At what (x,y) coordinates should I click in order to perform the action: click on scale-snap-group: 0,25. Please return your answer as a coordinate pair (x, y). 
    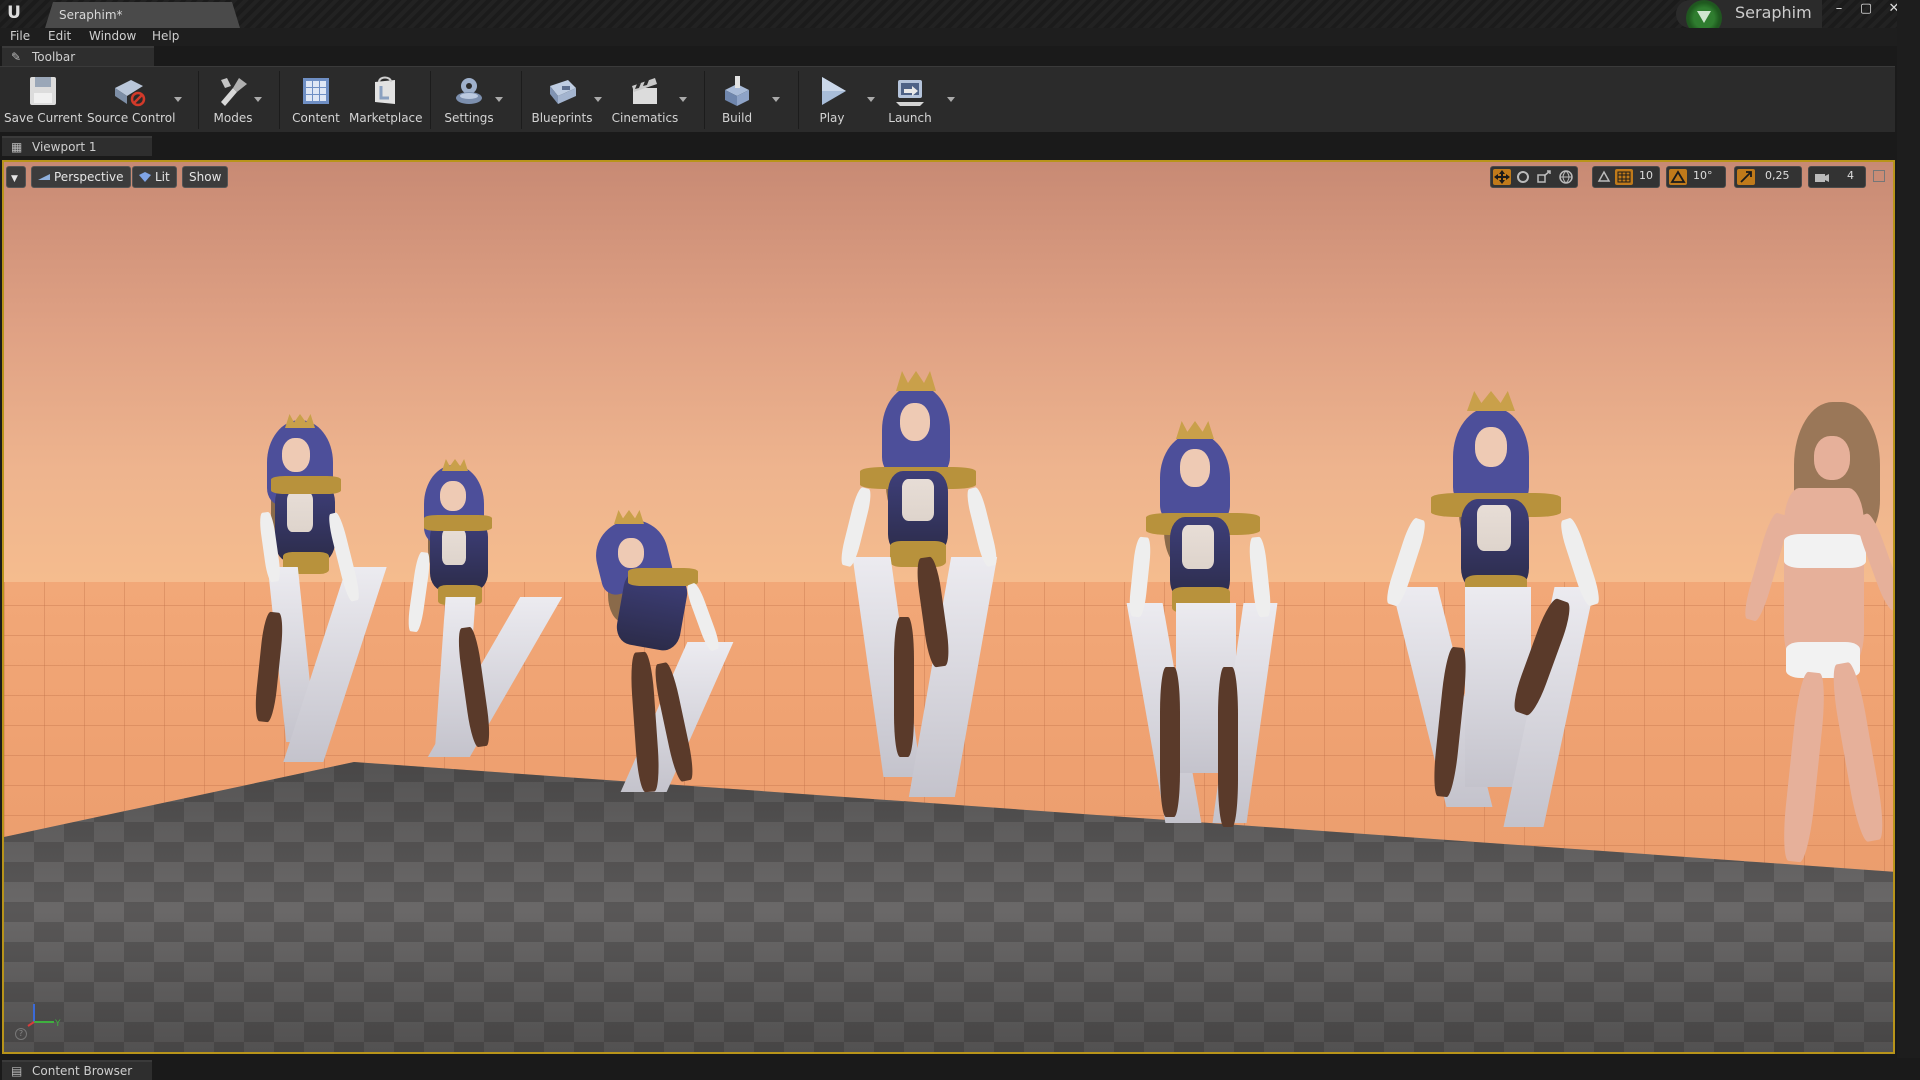
    Looking at the image, I should click on (1768, 177).